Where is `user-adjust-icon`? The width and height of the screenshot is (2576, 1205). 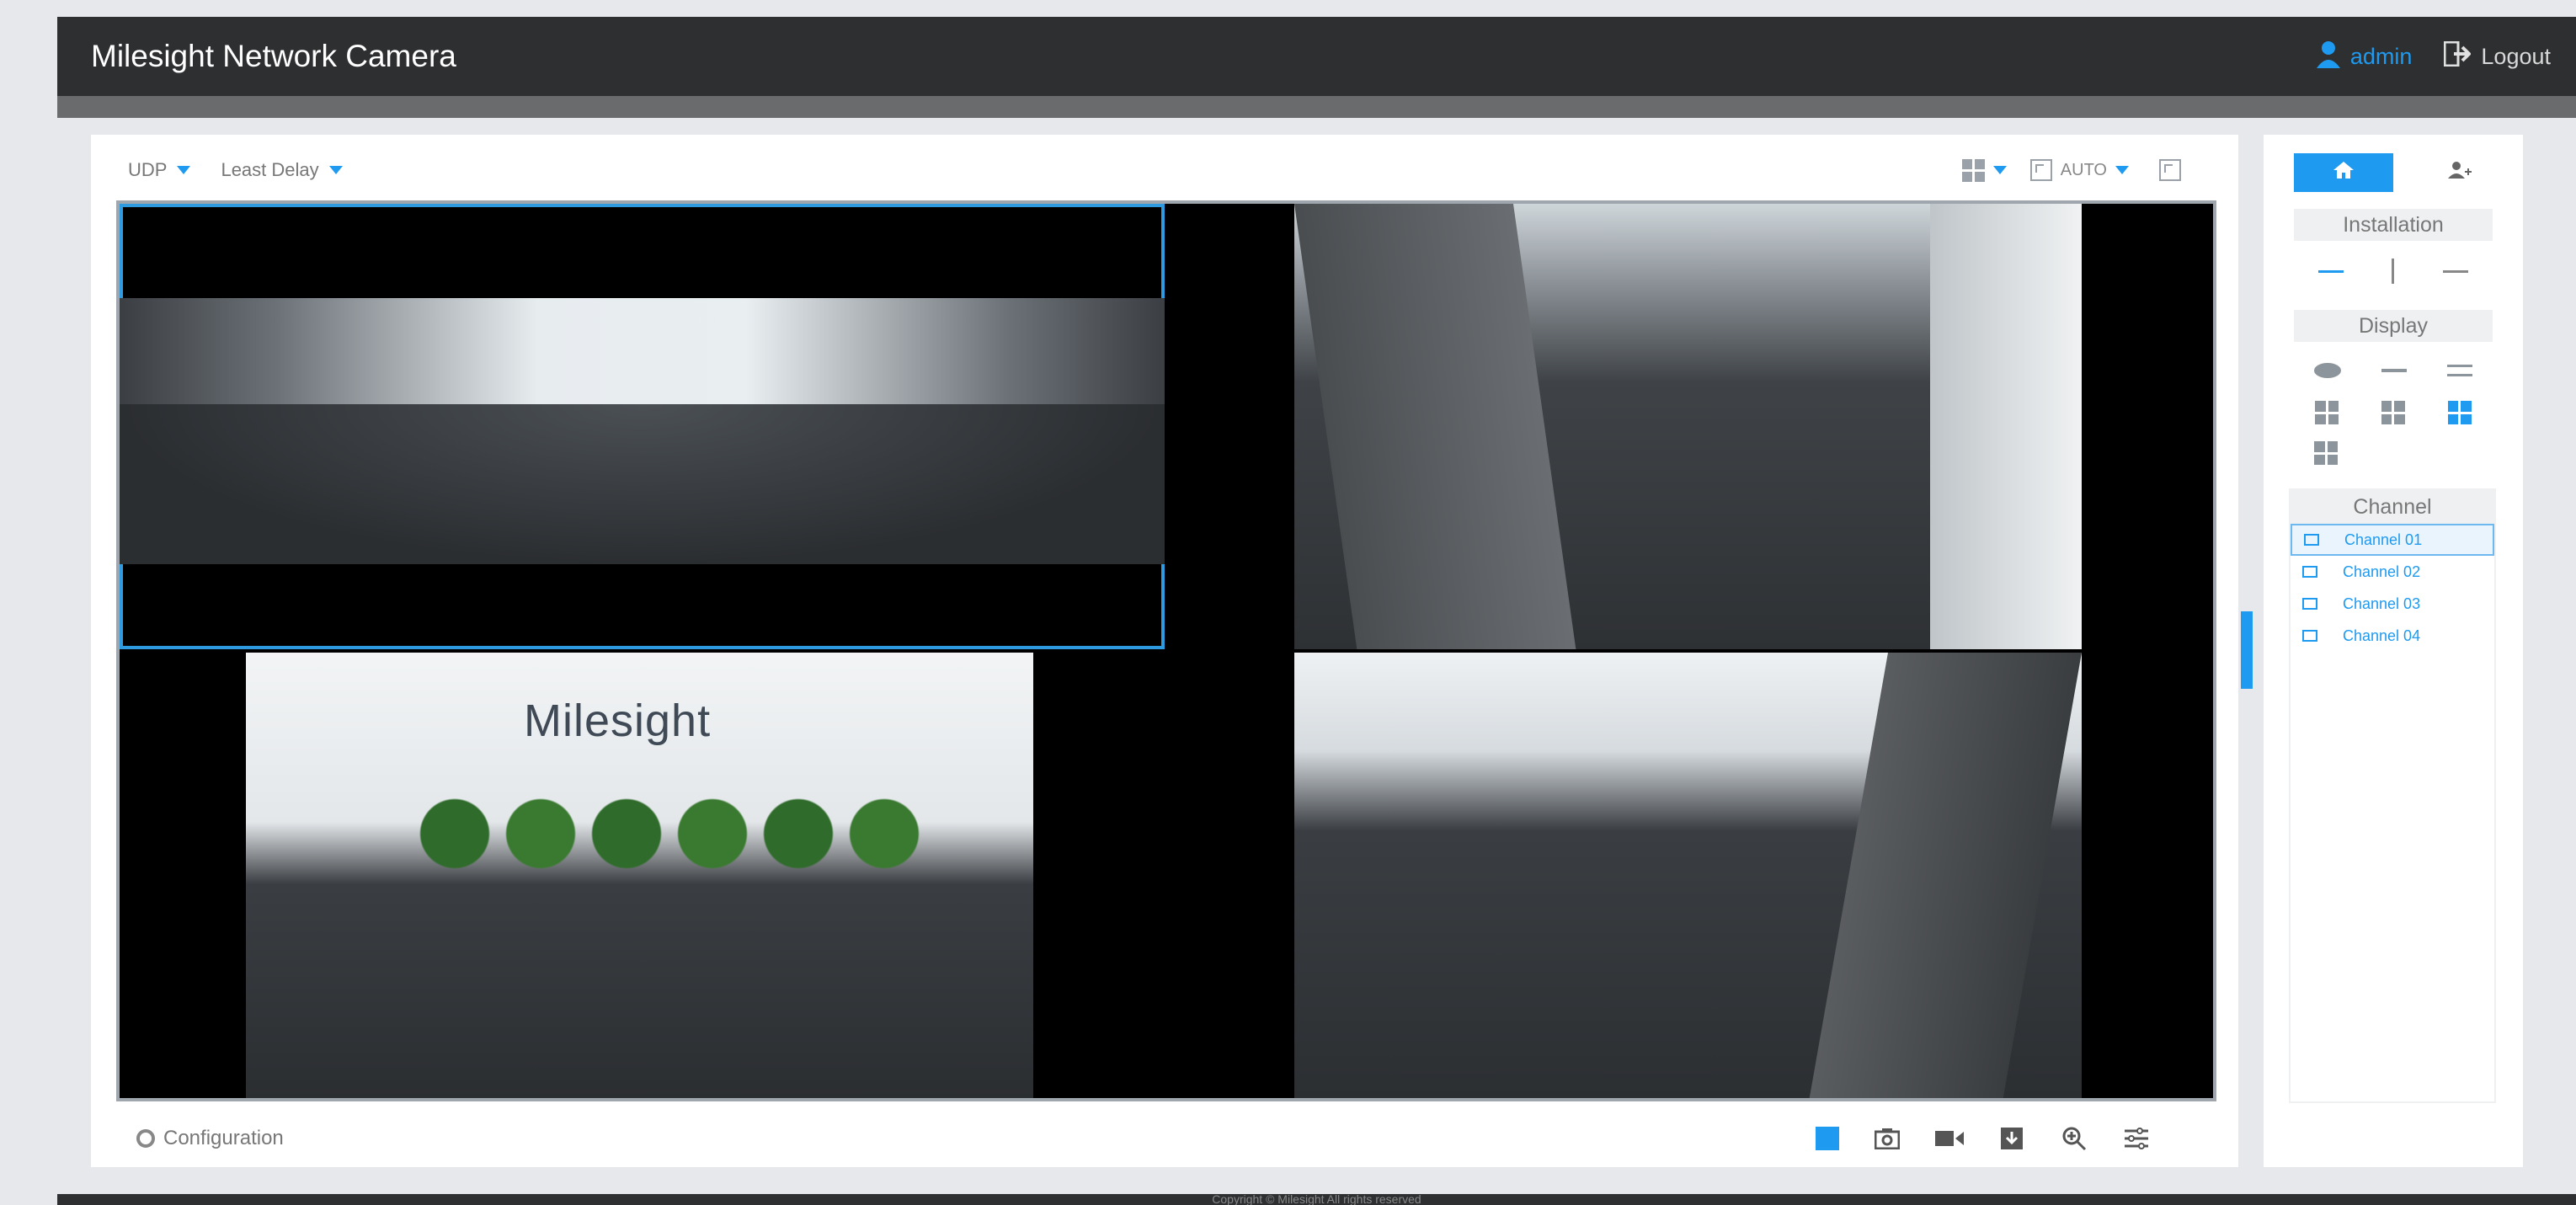 user-adjust-icon is located at coordinates (2460, 173).